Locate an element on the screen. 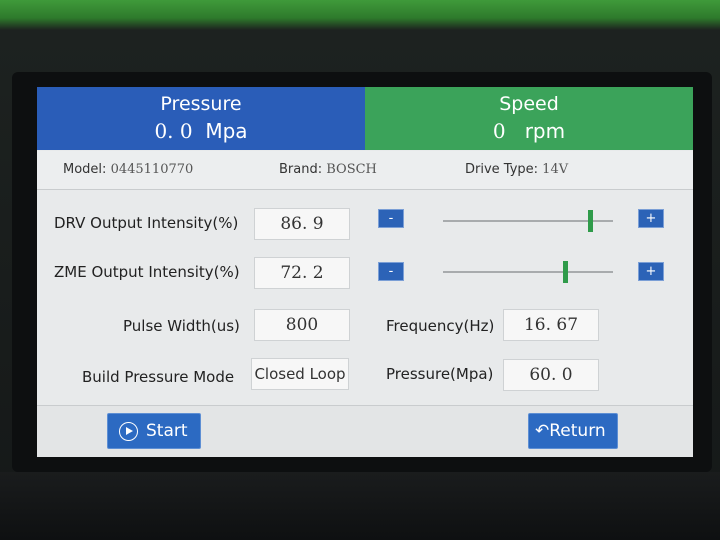  status-header: Pressure 0. 0 Mpa Speed 0 rpm is located at coordinates (365, 118).